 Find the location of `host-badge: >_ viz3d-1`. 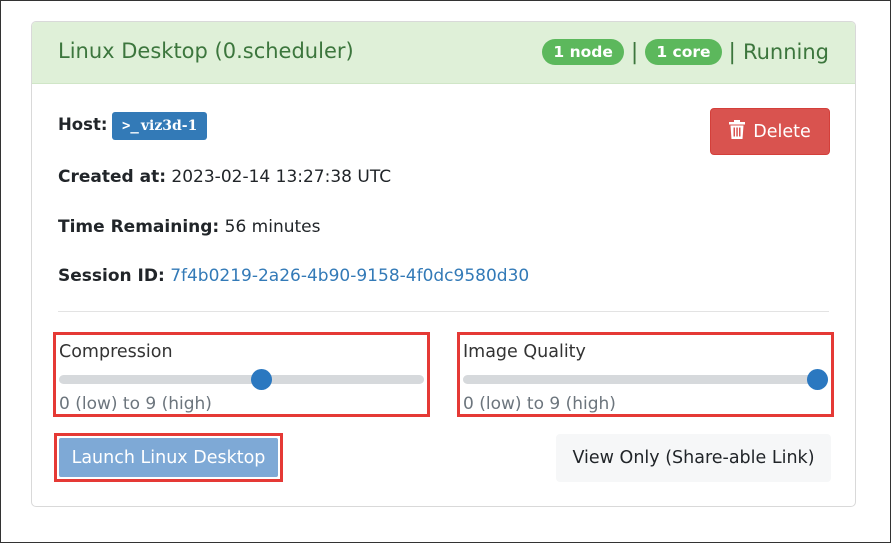

host-badge: >_ viz3d-1 is located at coordinates (160, 126).